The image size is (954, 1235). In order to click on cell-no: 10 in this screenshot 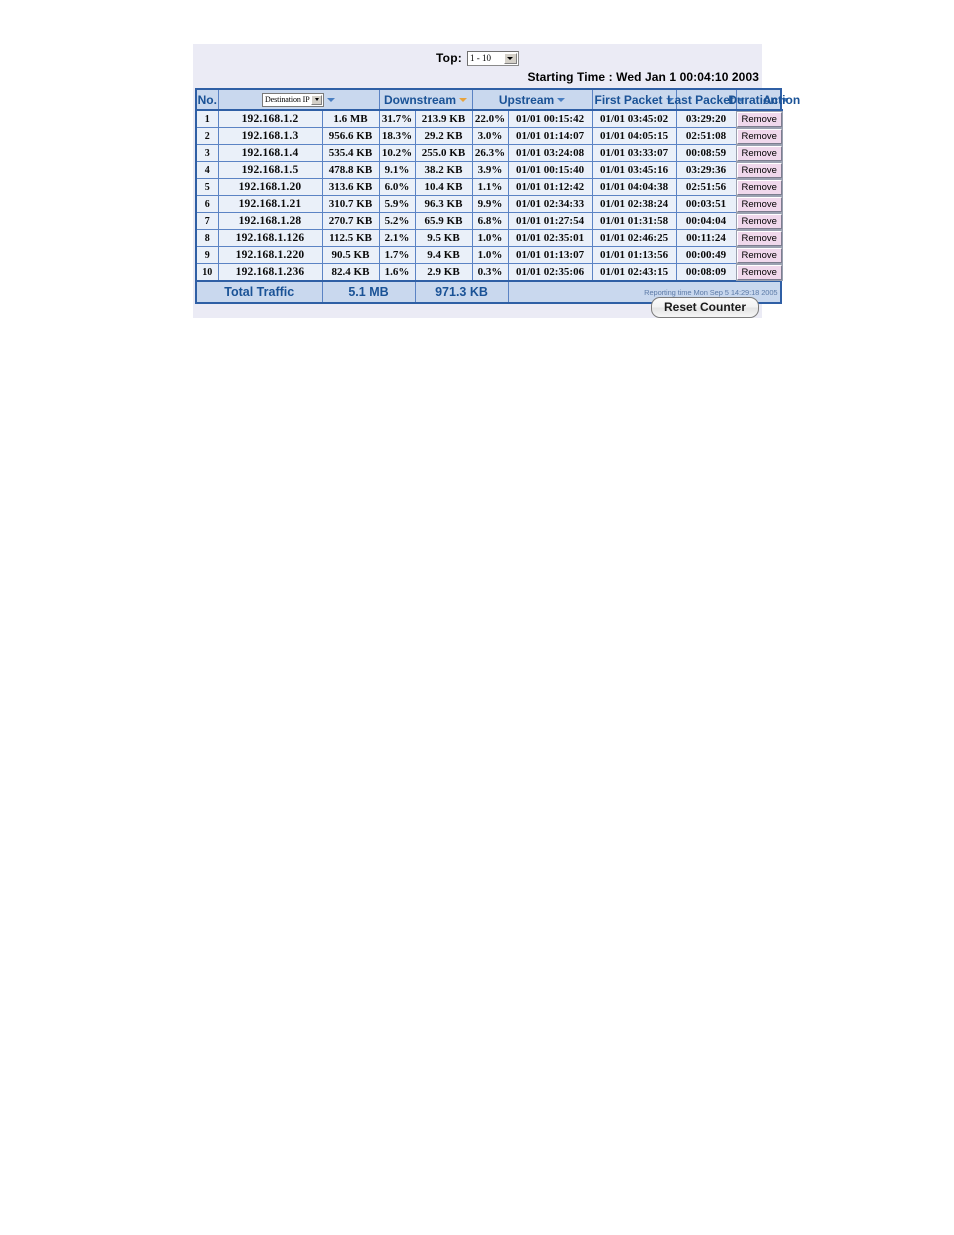, I will do `click(207, 272)`.